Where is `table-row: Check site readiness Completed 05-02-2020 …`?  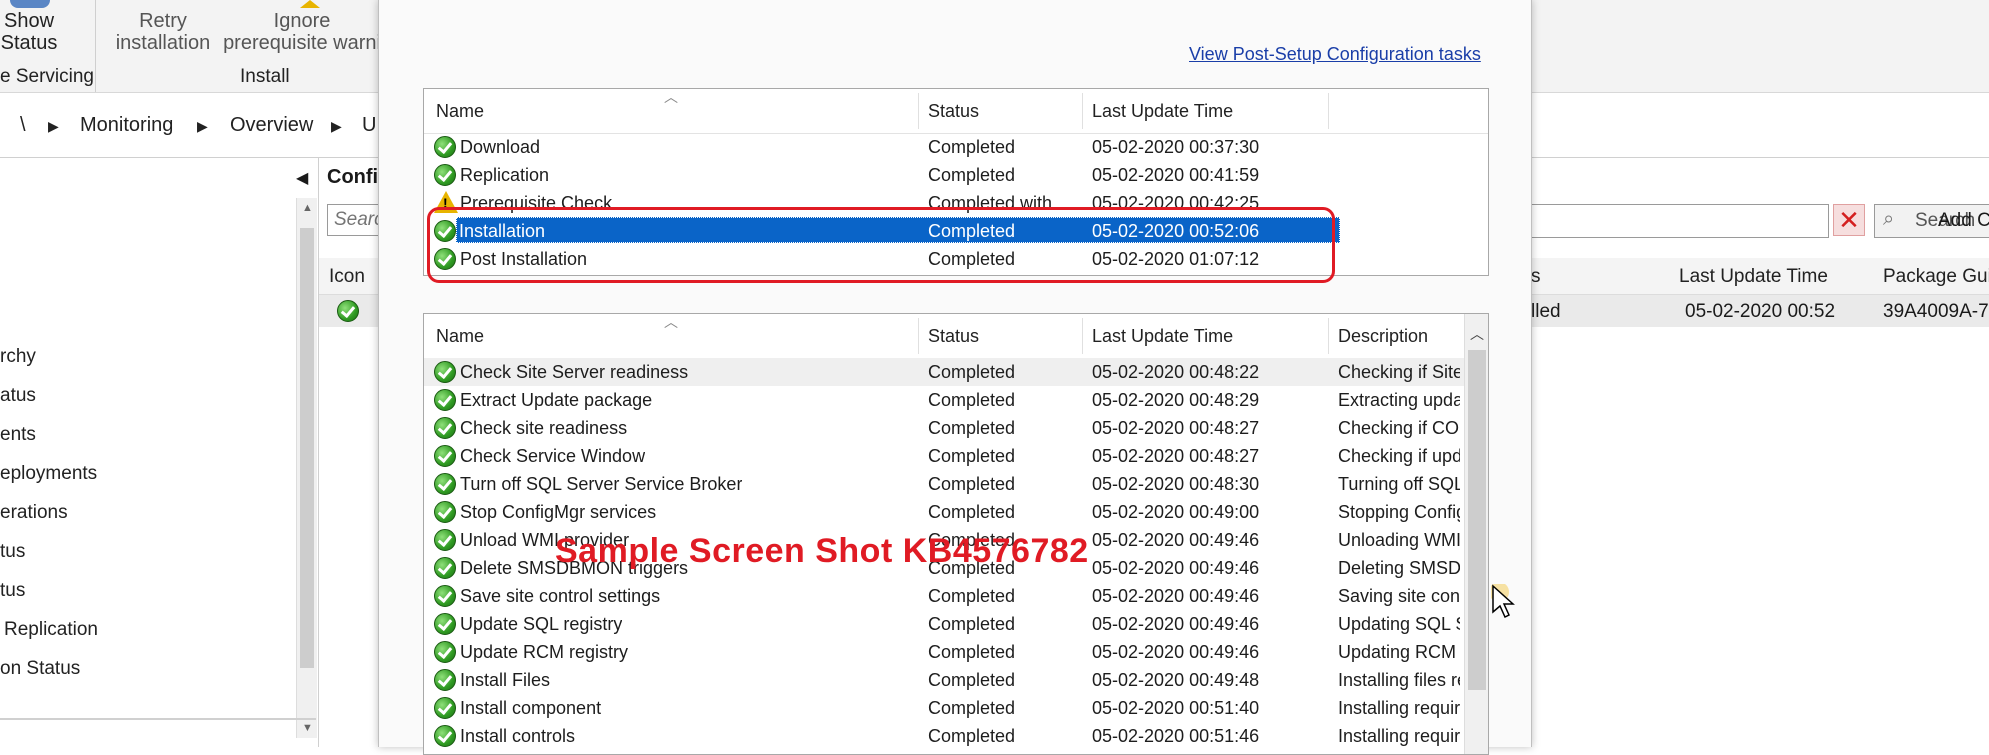 table-row: Check site readiness Completed 05-02-2020 … is located at coordinates (944, 428).